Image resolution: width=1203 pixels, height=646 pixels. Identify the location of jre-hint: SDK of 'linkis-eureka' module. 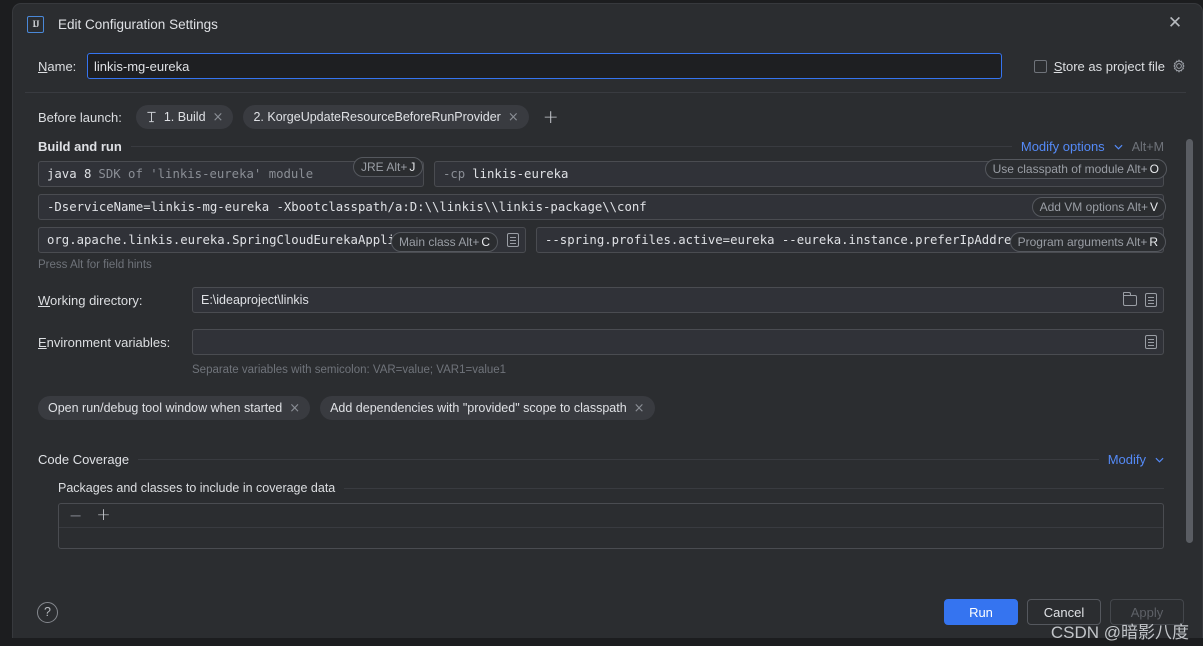
(206, 174).